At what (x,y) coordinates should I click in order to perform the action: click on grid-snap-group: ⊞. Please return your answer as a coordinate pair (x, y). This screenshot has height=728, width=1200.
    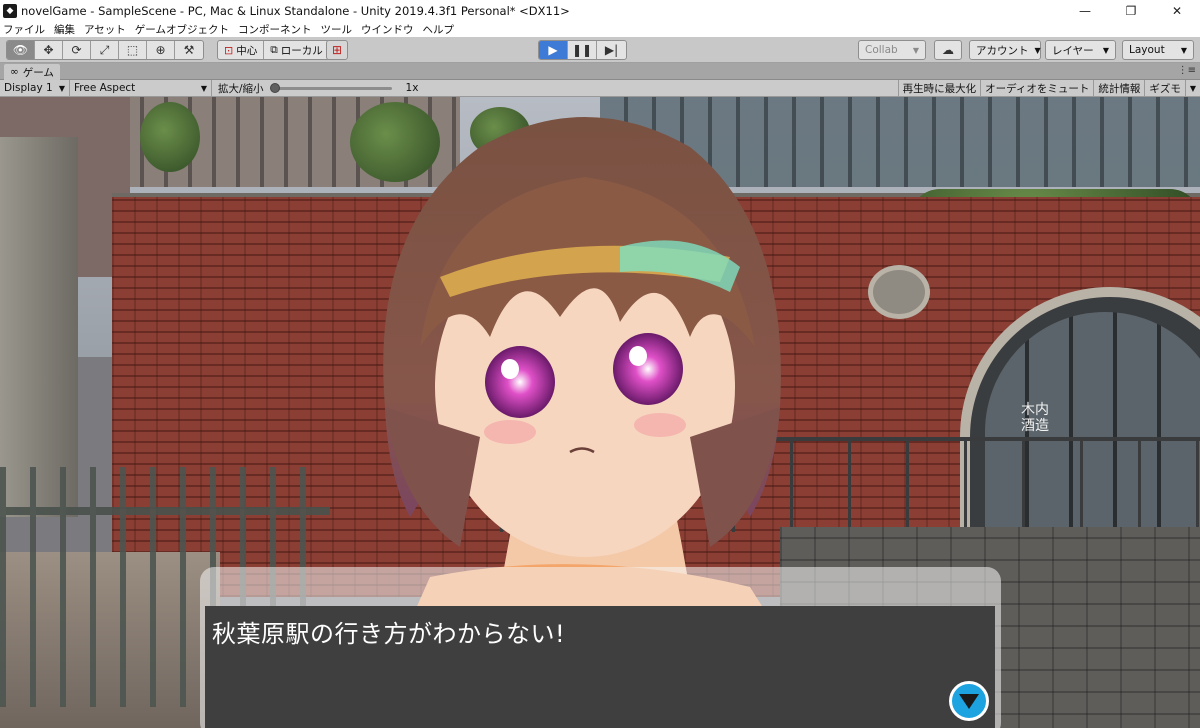
    Looking at the image, I should click on (337, 50).